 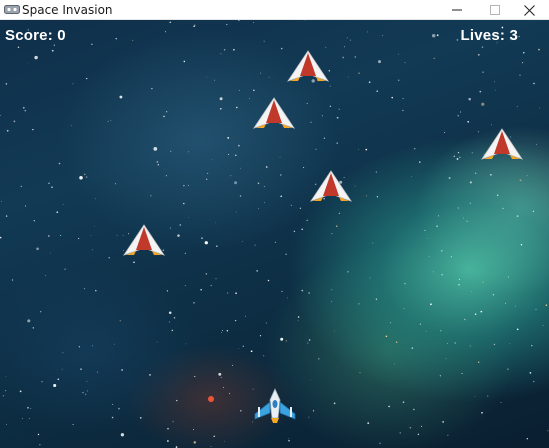 I want to click on lives-value: 3, so click(x=513, y=35).